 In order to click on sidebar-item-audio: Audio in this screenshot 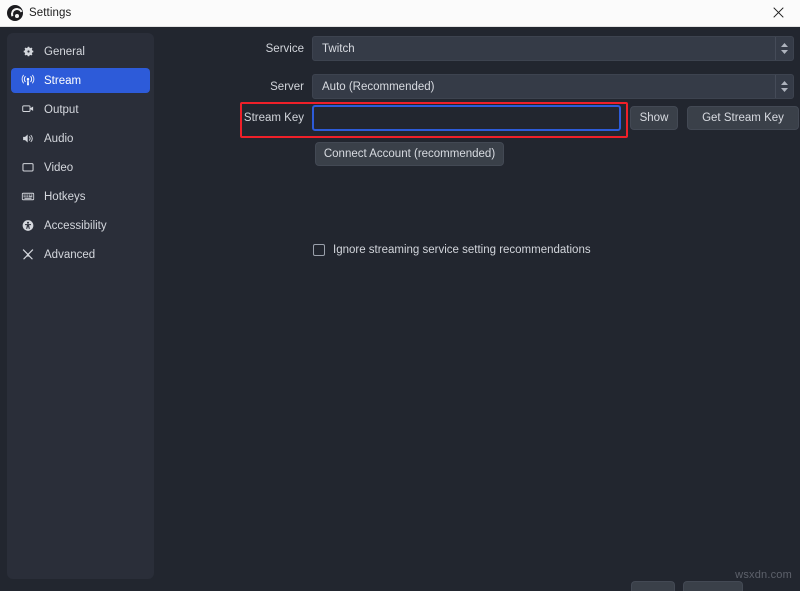, I will do `click(80, 138)`.